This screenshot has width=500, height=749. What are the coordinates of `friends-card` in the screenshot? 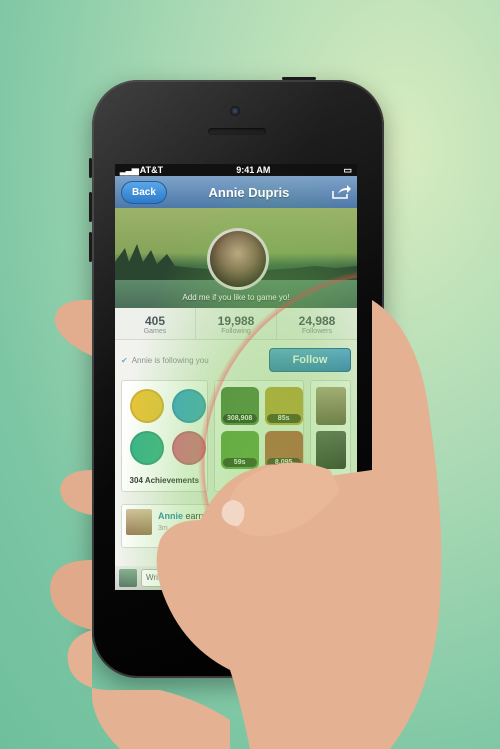 It's located at (330, 436).